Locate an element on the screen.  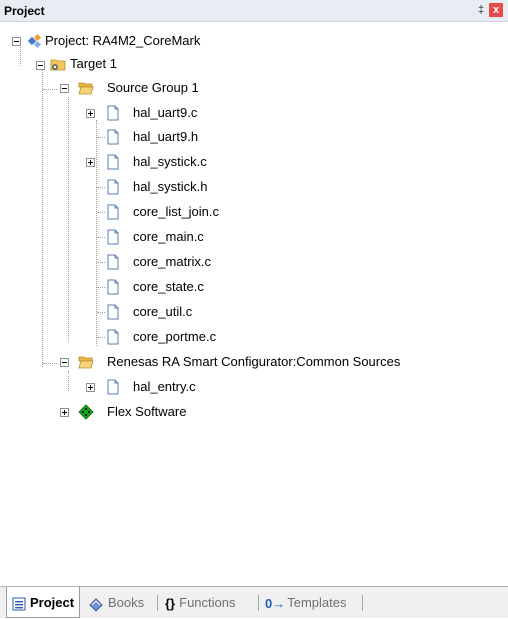
tree-item-source-group-1: Source Group 1 is located at coordinates (153, 88).